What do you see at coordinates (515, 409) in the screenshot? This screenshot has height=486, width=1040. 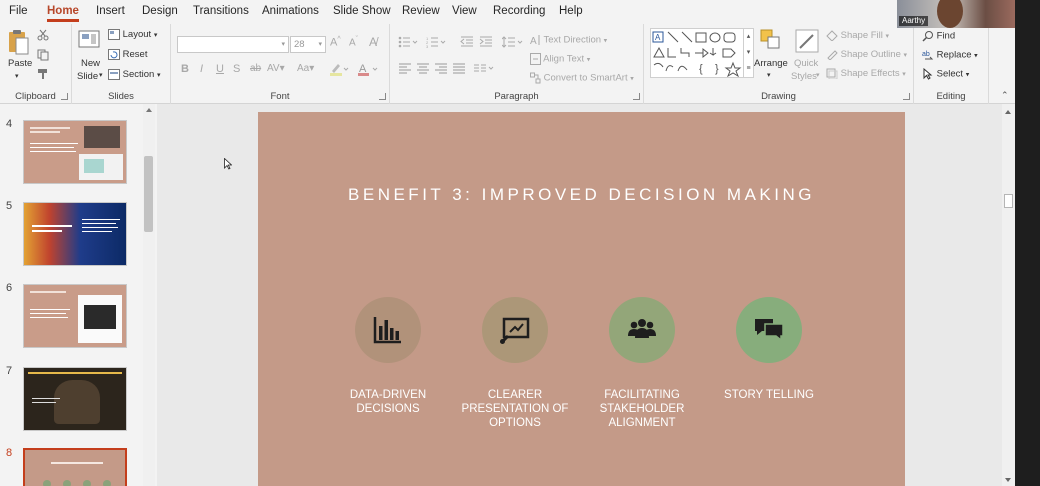 I see `benefit-label-2: CLEARER PRESENTATION OF OPTIONS` at bounding box center [515, 409].